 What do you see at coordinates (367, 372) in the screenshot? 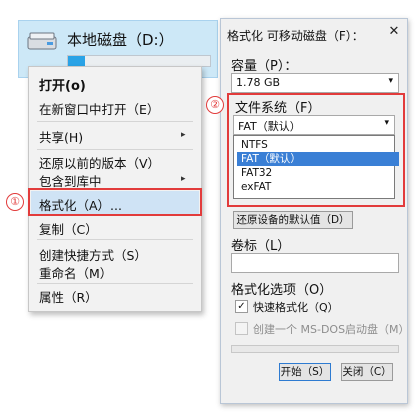
I see `close-button: 关闭（C）` at bounding box center [367, 372].